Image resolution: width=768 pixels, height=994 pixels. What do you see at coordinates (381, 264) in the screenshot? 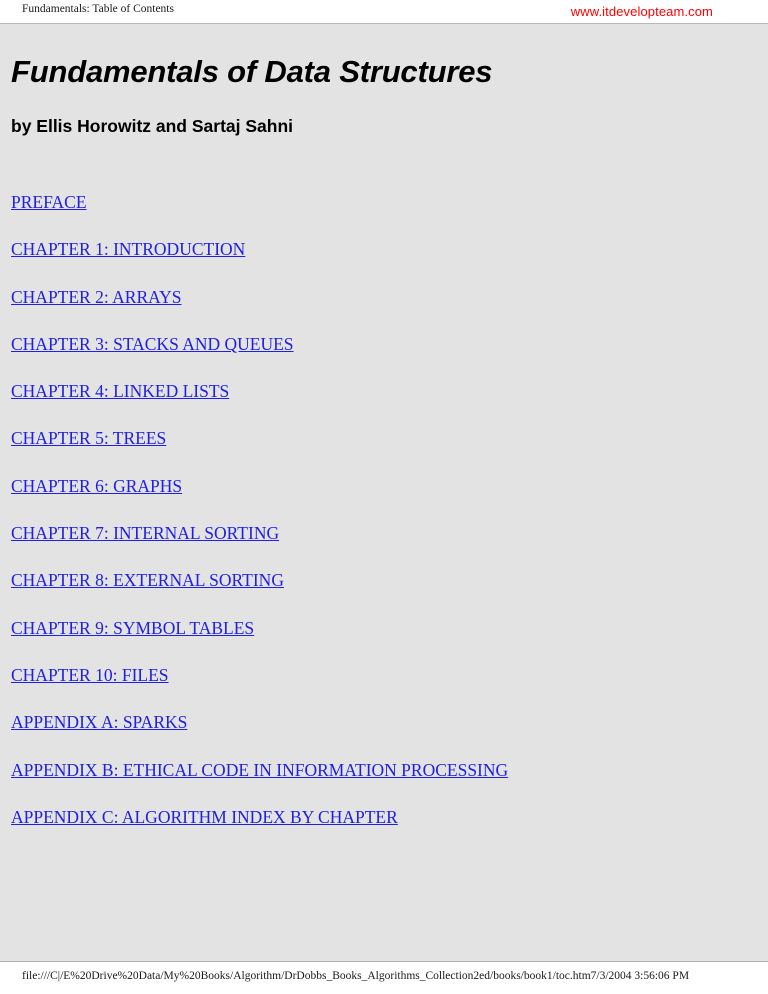
I see `list-item: CHAPTER 1: INTRODUCTION` at bounding box center [381, 264].